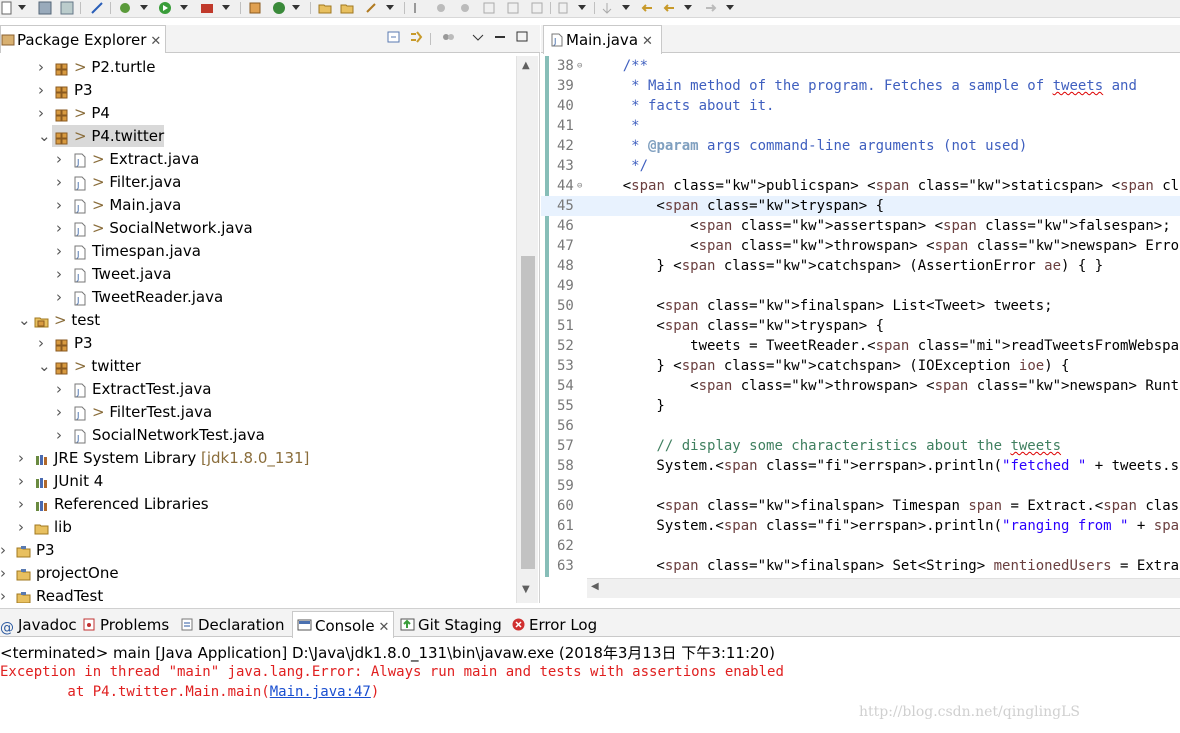 The height and width of the screenshot is (733, 1180). What do you see at coordinates (416, 37) in the screenshot?
I see `link-with-editor-icon` at bounding box center [416, 37].